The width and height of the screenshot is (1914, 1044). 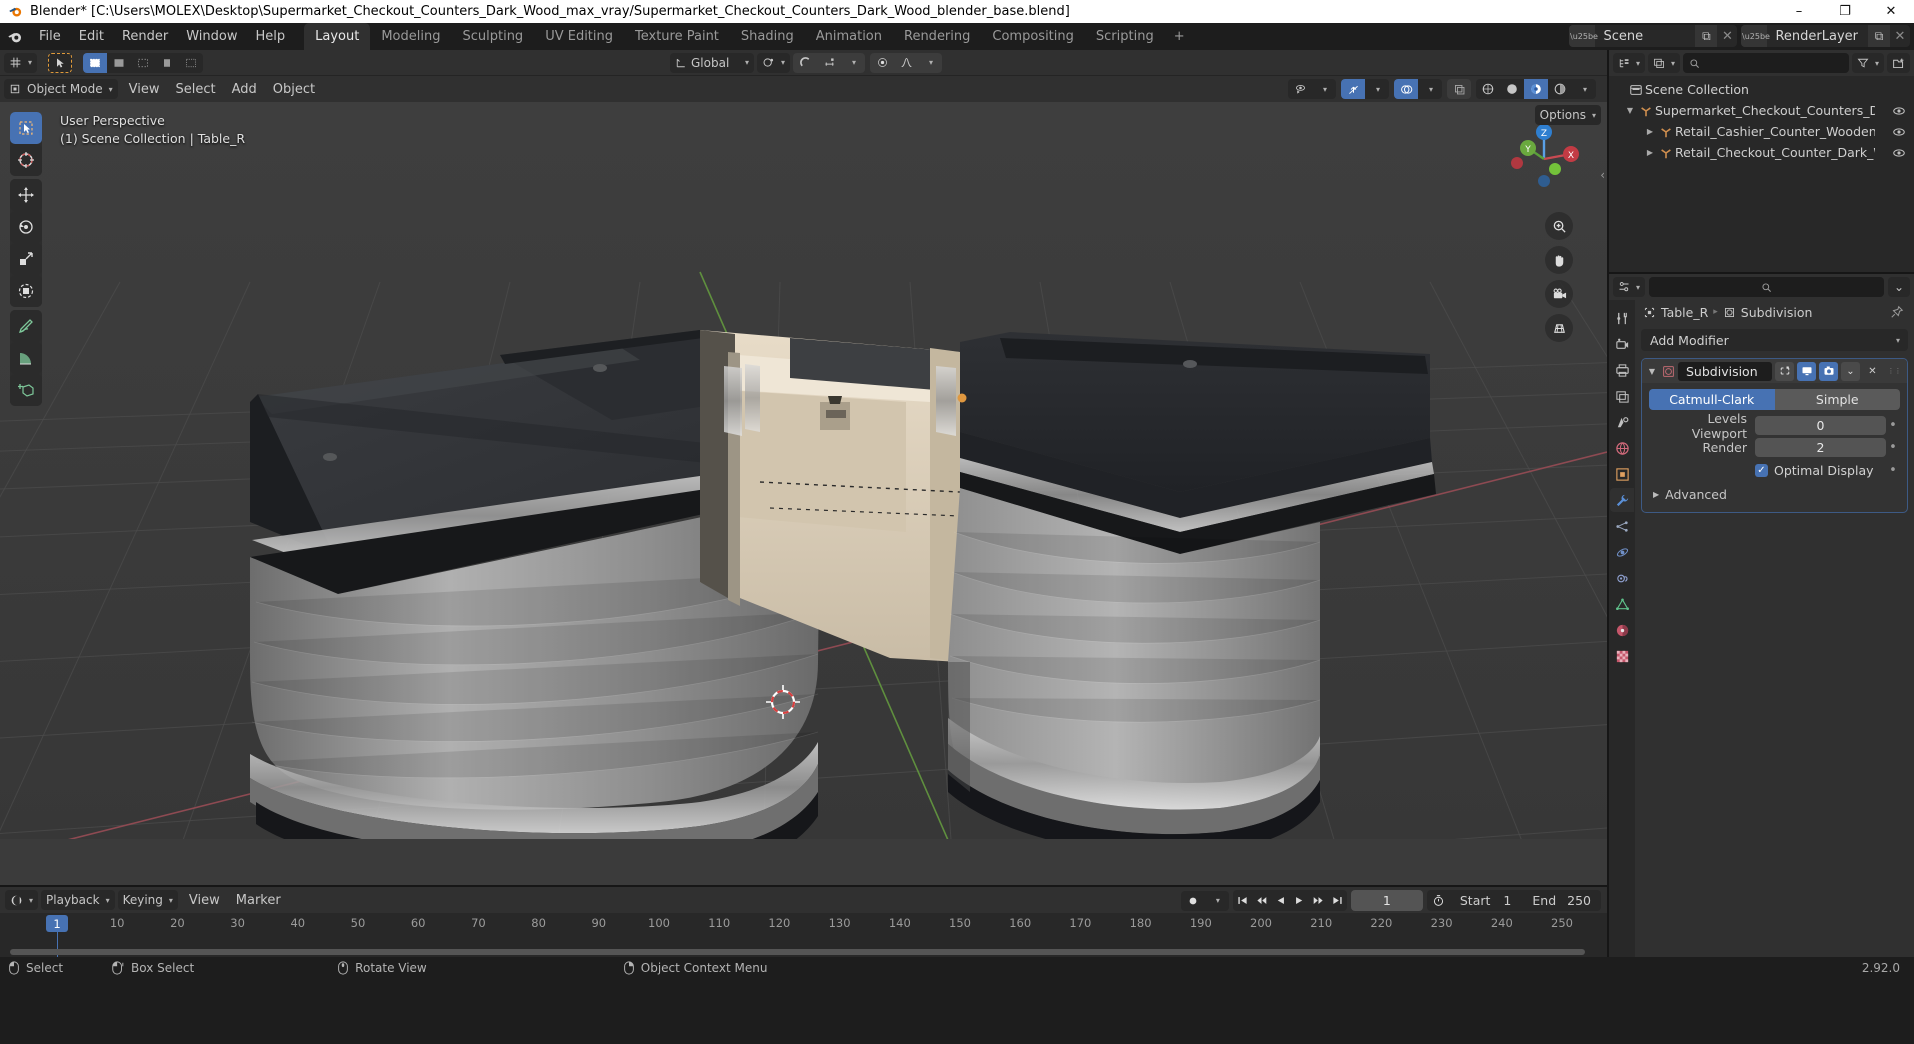 I want to click on outliner-row-retail-cashier-counter: ▶ Retail_Cashier_Counter_Wooden_Dark, so click(x=1761, y=131).